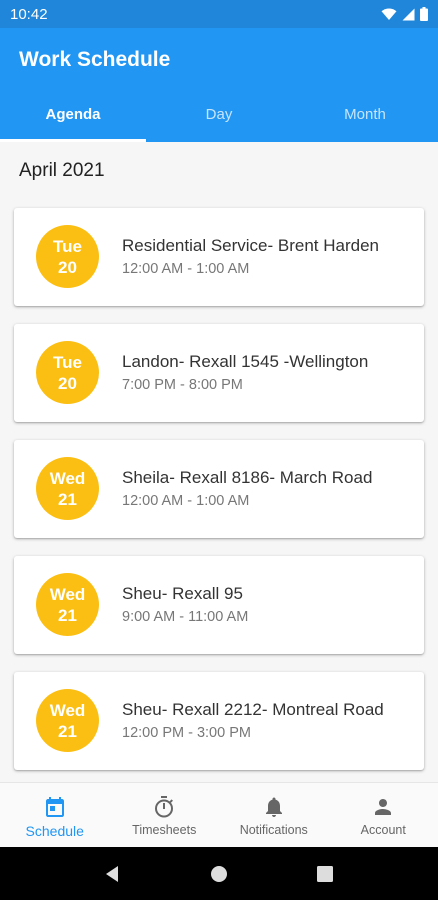 Image resolution: width=438 pixels, height=900 pixels. I want to click on bell-icon, so click(273, 807).